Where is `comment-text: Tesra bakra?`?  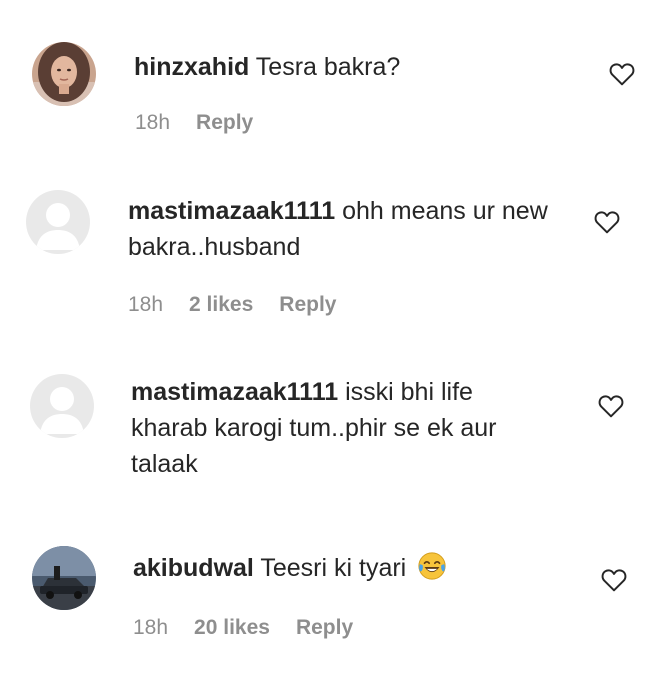 comment-text: Tesra bakra? is located at coordinates (328, 67).